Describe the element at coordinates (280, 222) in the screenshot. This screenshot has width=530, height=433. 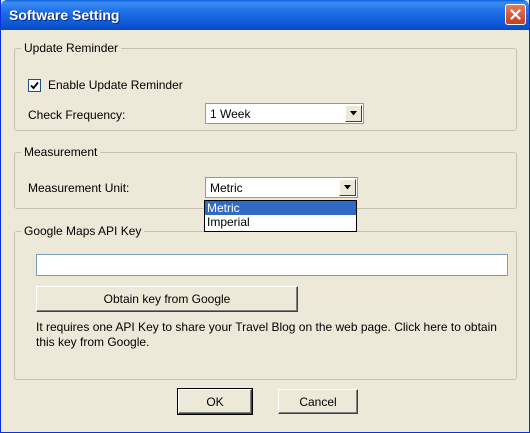
I see `option-imperial: Imperial` at that location.